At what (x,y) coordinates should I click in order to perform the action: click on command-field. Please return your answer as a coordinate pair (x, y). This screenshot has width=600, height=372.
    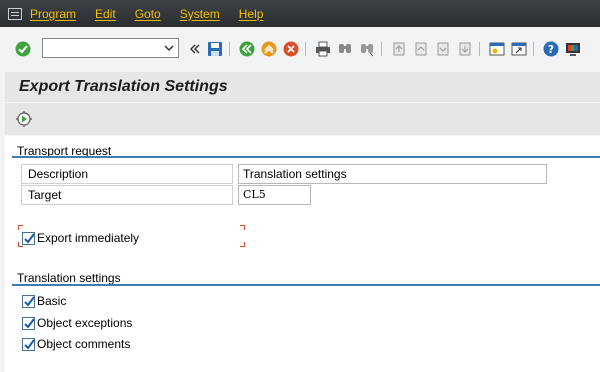
    Looking at the image, I should click on (110, 48).